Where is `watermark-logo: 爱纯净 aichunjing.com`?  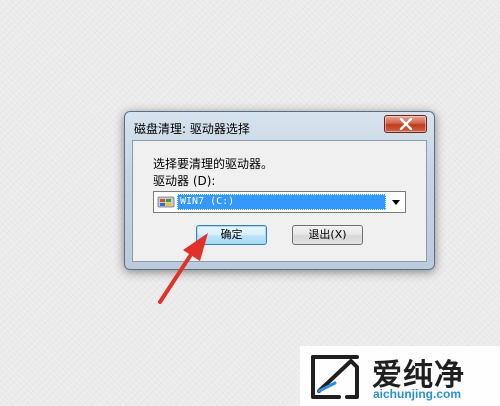
watermark-logo: 爱纯净 aichunjing.com is located at coordinates (400, 376).